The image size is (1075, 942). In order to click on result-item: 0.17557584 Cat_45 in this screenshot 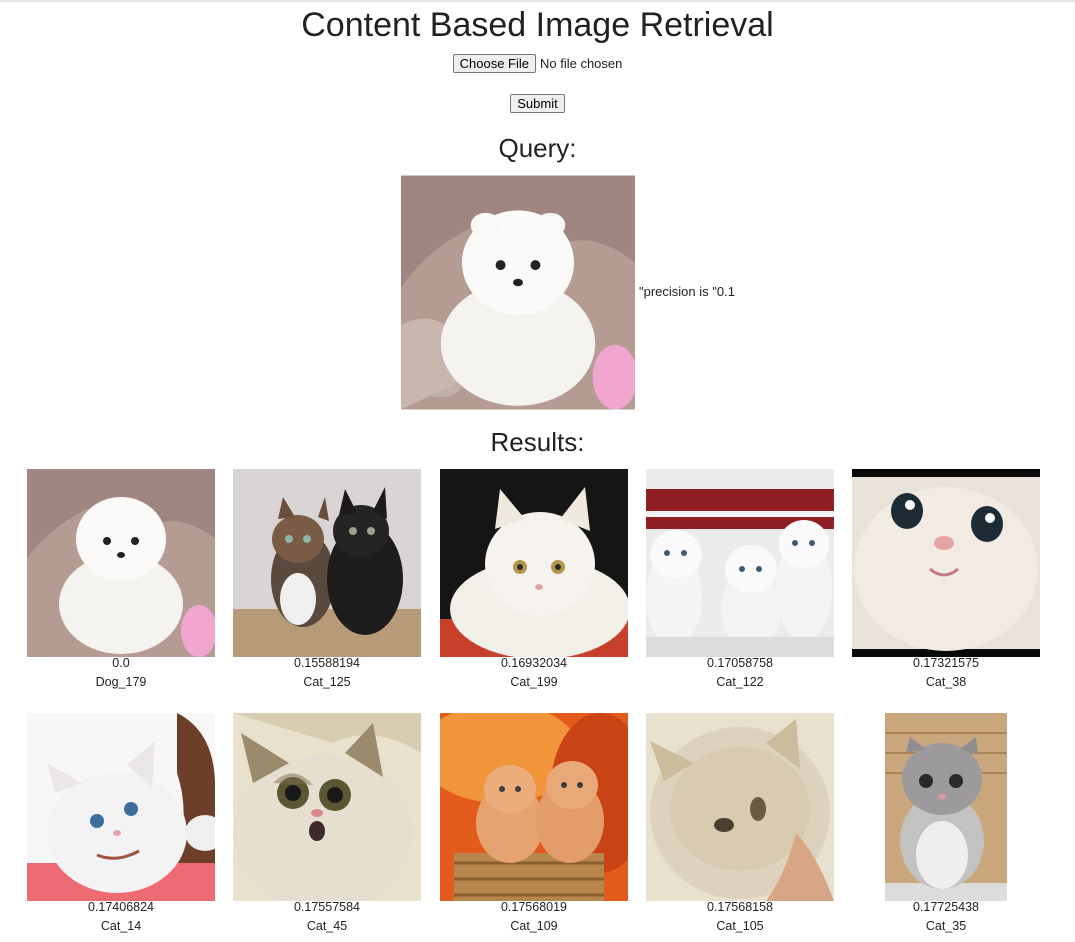, I will do `click(327, 917)`.